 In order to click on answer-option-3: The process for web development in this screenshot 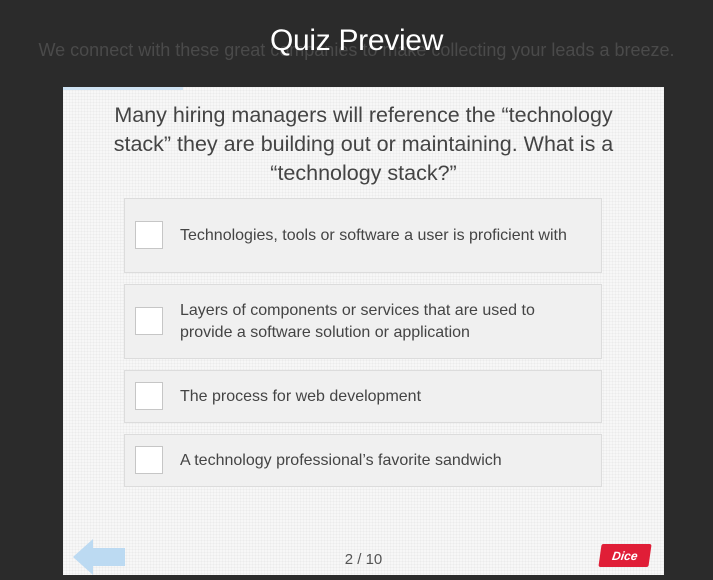, I will do `click(363, 396)`.